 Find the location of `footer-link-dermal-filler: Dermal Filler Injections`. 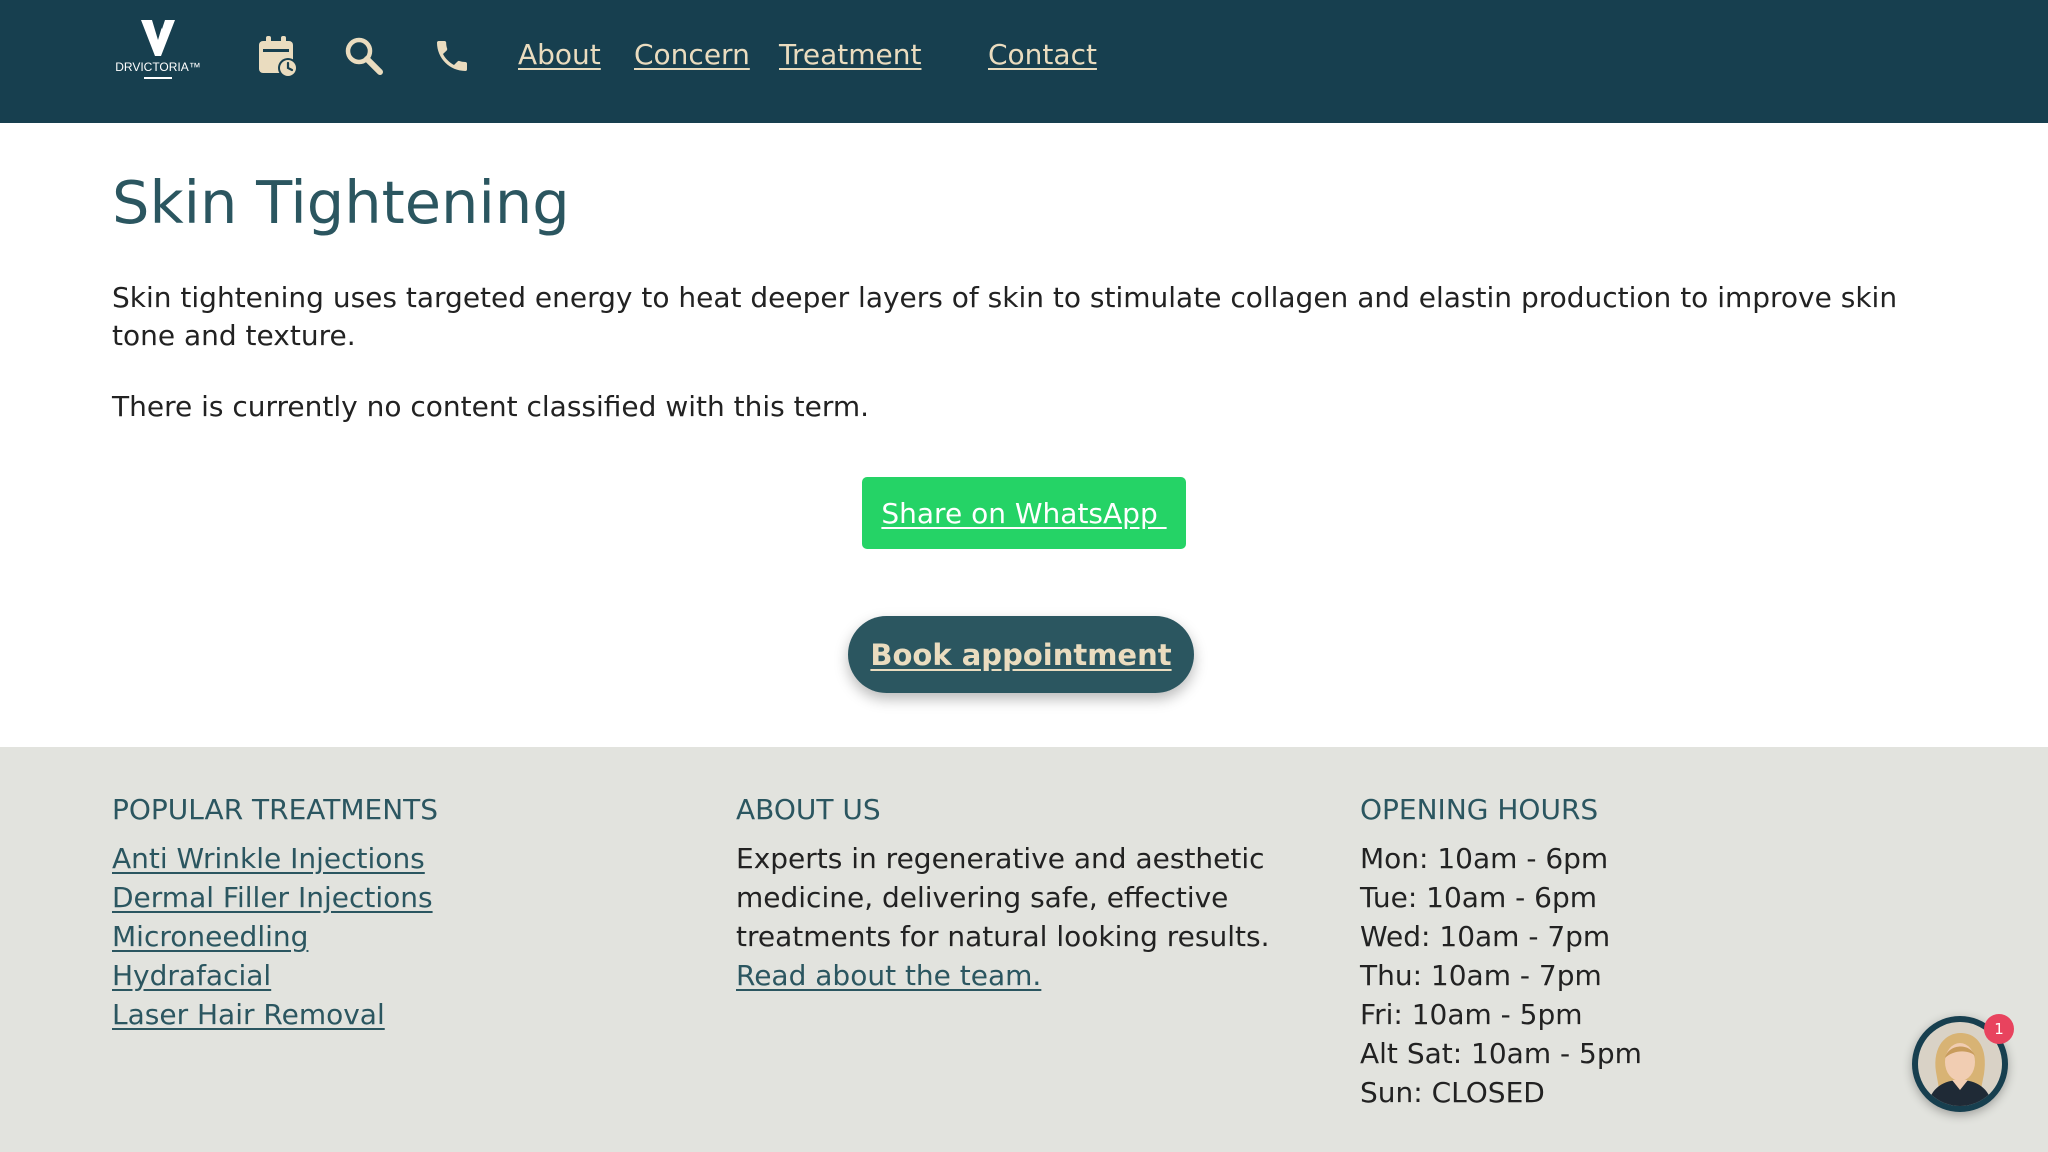

footer-link-dermal-filler: Dermal Filler Injections is located at coordinates (275, 897).